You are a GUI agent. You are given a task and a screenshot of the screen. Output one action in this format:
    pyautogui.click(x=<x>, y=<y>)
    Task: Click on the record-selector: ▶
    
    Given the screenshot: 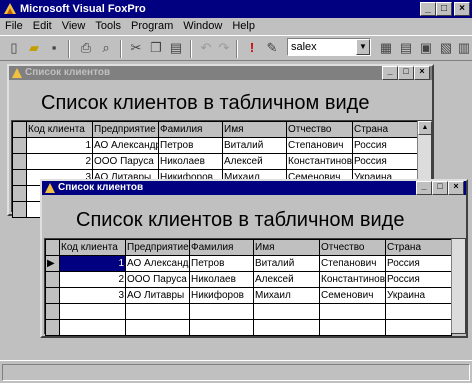 What is the action you would take?
    pyautogui.click(x=52, y=263)
    